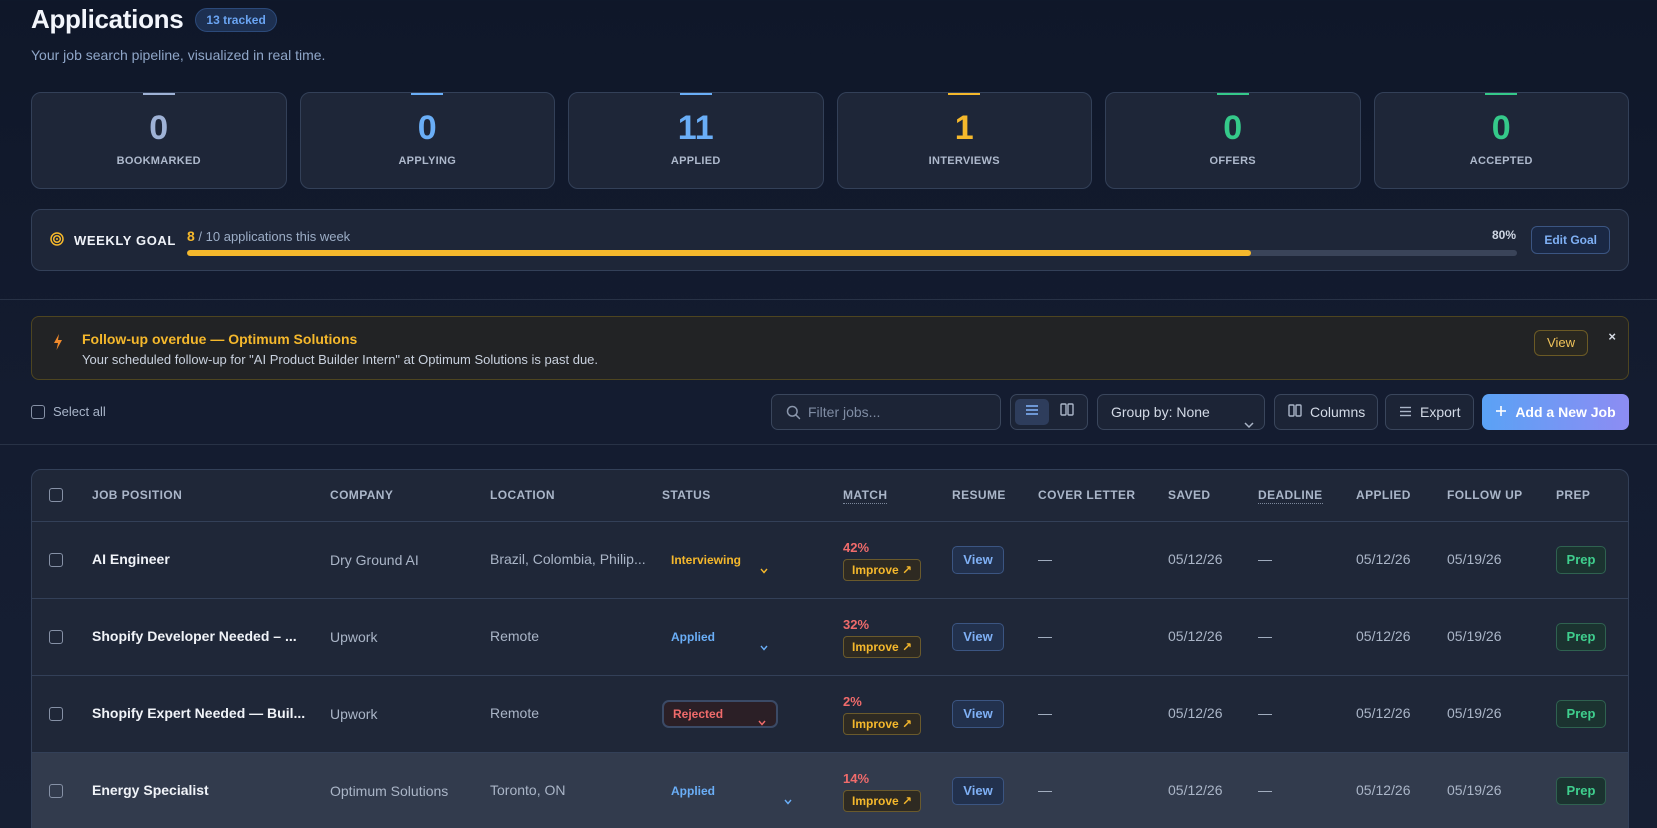 This screenshot has width=1657, height=828. What do you see at coordinates (79, 411) in the screenshot?
I see `select-all-label: Select all` at bounding box center [79, 411].